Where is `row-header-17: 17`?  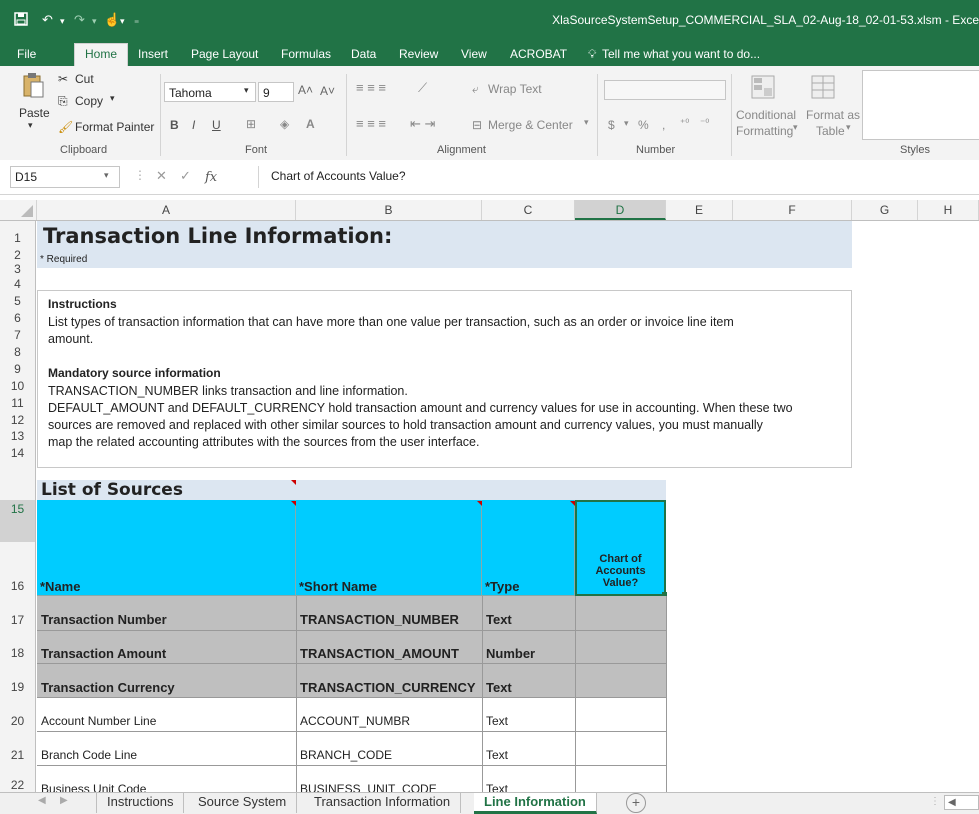
row-header-17: 17 is located at coordinates (18, 613).